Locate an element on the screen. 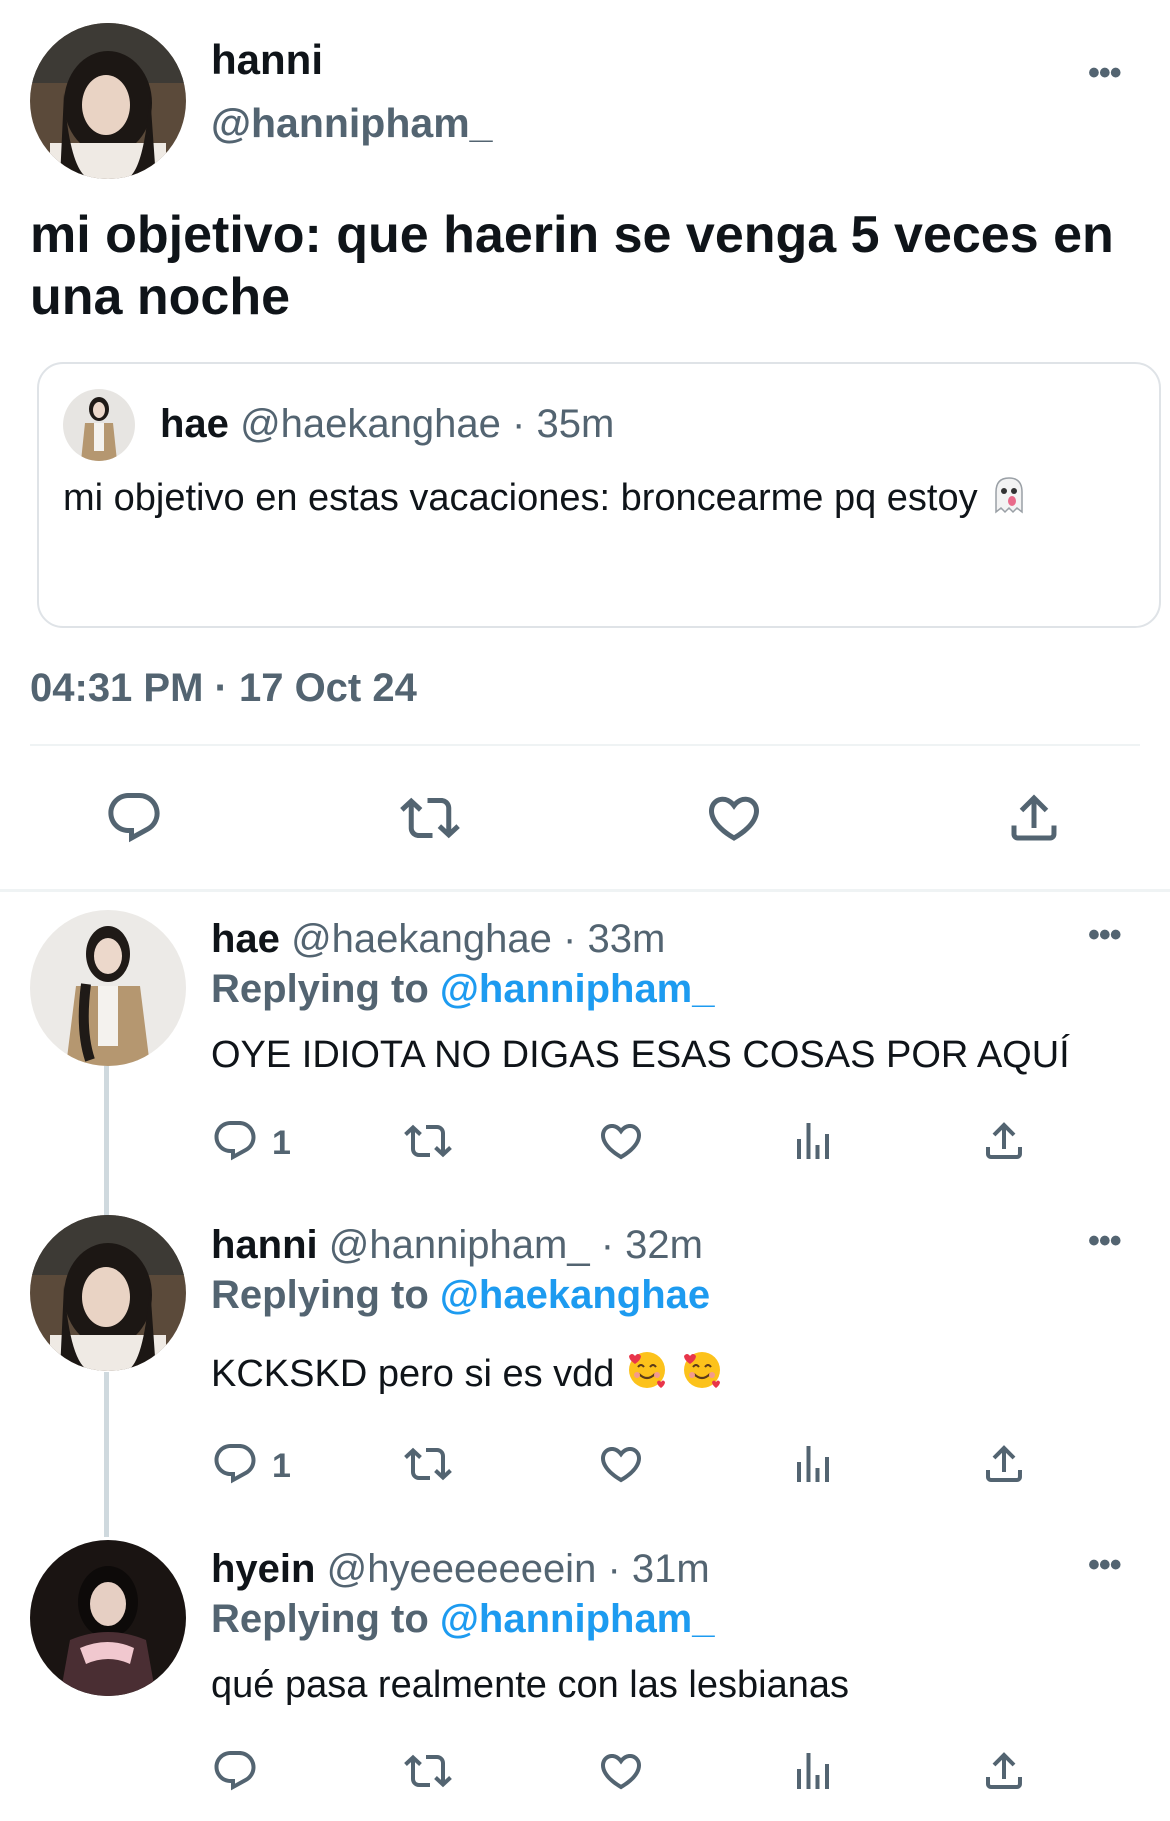 This screenshot has height=1821, width=1170. reply-header: hae @haekanghae · 33m is located at coordinates (438, 939).